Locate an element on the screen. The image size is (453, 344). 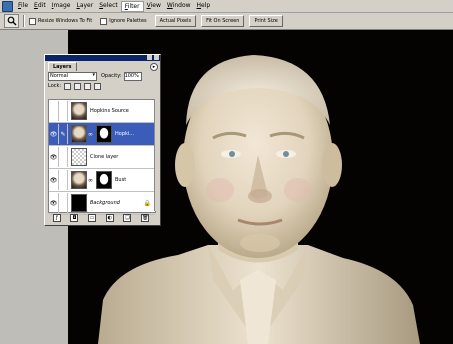
menu-window: Window is located at coordinates (179, 6).